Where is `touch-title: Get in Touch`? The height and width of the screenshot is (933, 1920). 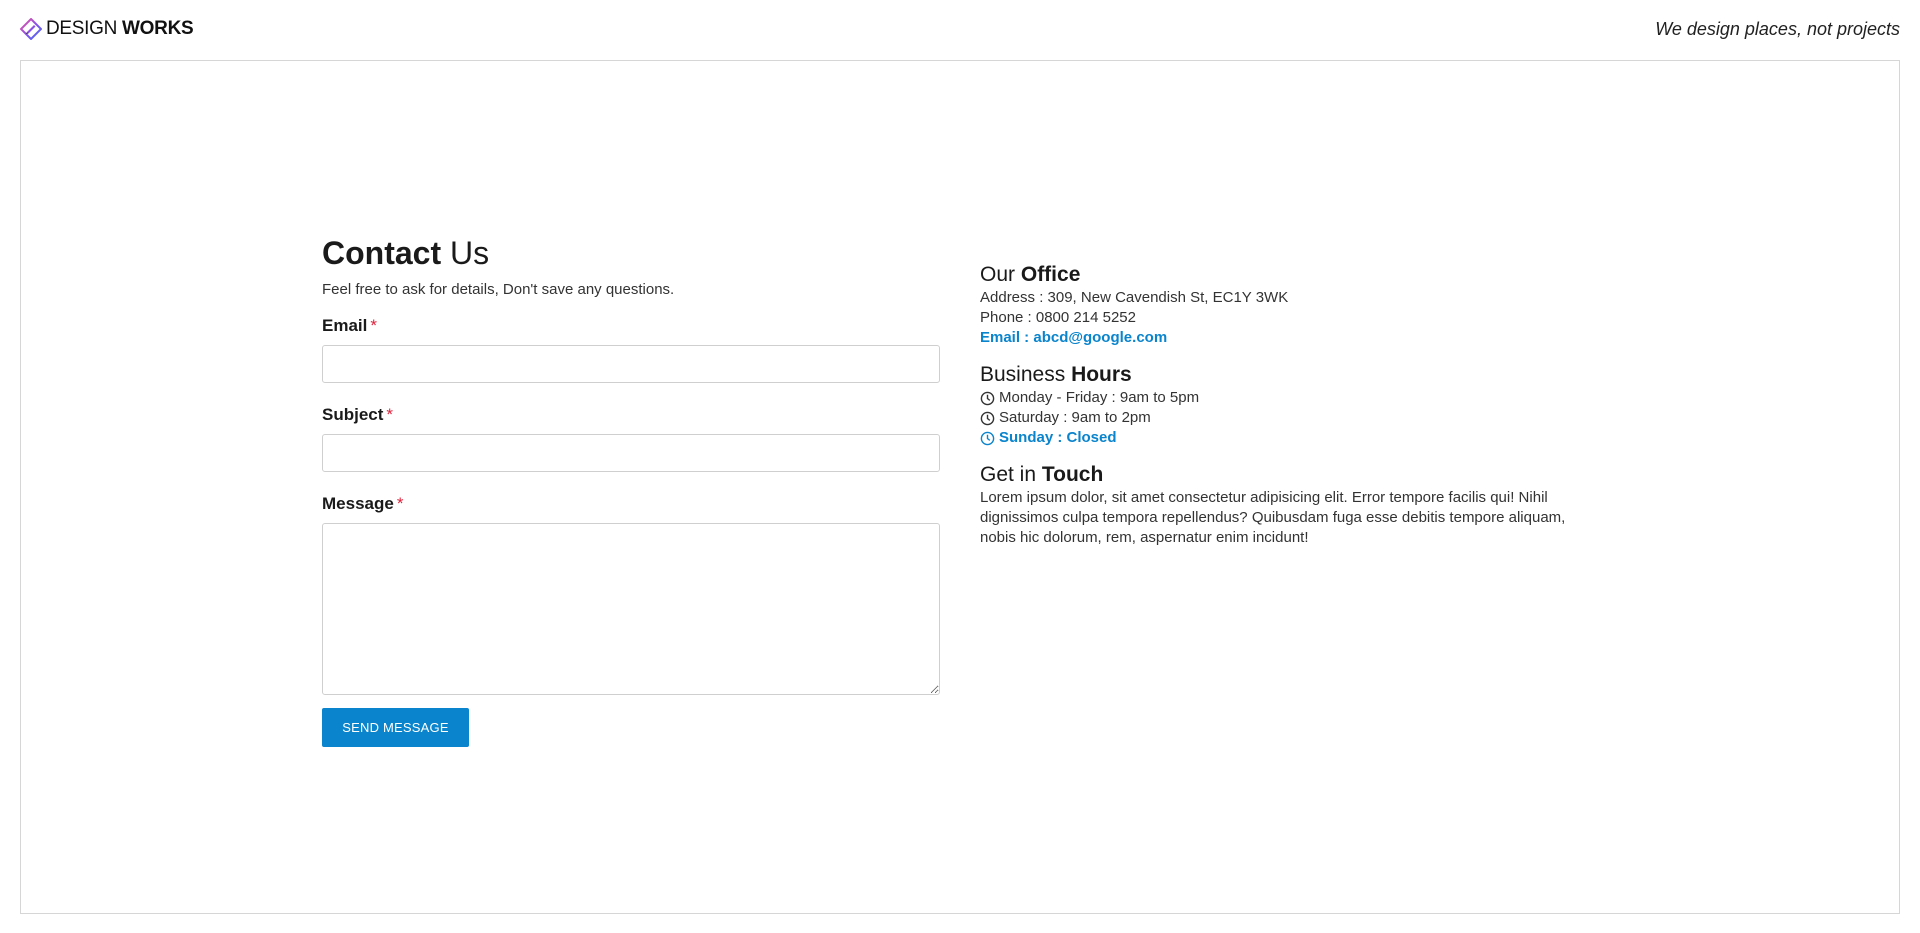
touch-title: Get in Touch is located at coordinates (1290, 475).